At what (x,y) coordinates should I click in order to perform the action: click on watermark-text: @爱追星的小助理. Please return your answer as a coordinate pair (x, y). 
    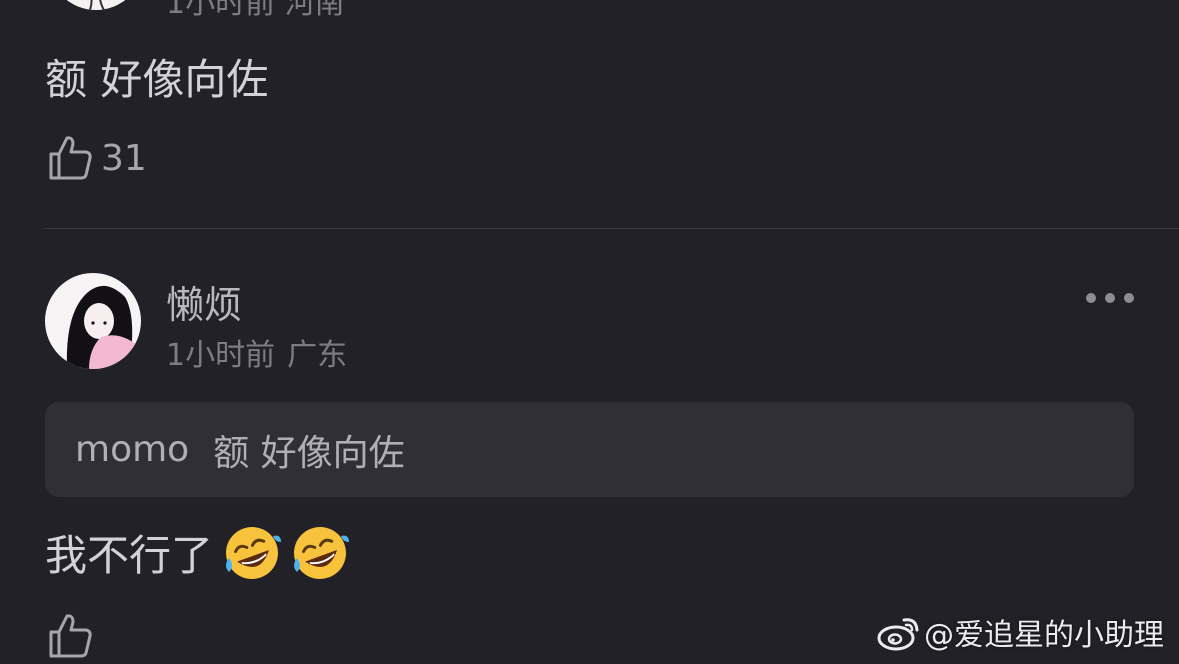
    Looking at the image, I should click on (1044, 635).